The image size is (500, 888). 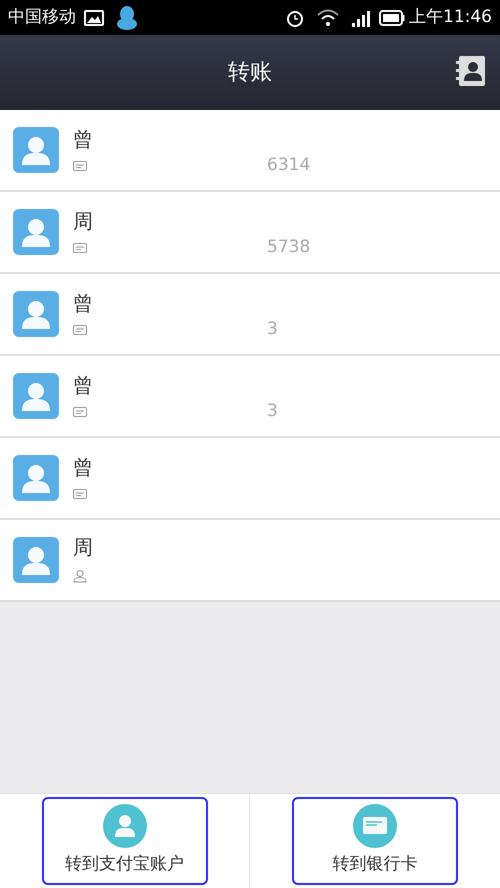 I want to click on wifi-icon, so click(x=328, y=17).